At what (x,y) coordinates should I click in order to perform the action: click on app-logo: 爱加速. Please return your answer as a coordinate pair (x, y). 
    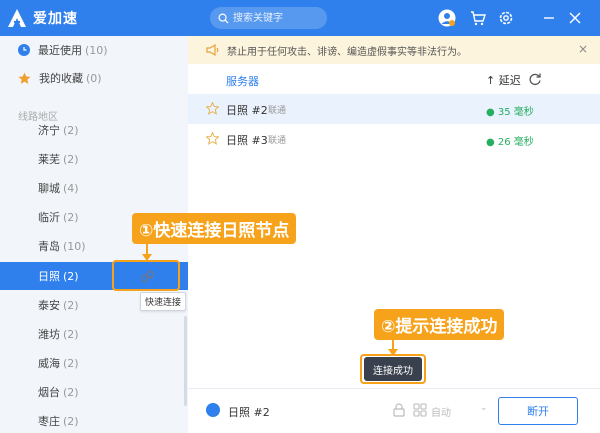
    Looking at the image, I should click on (42, 18).